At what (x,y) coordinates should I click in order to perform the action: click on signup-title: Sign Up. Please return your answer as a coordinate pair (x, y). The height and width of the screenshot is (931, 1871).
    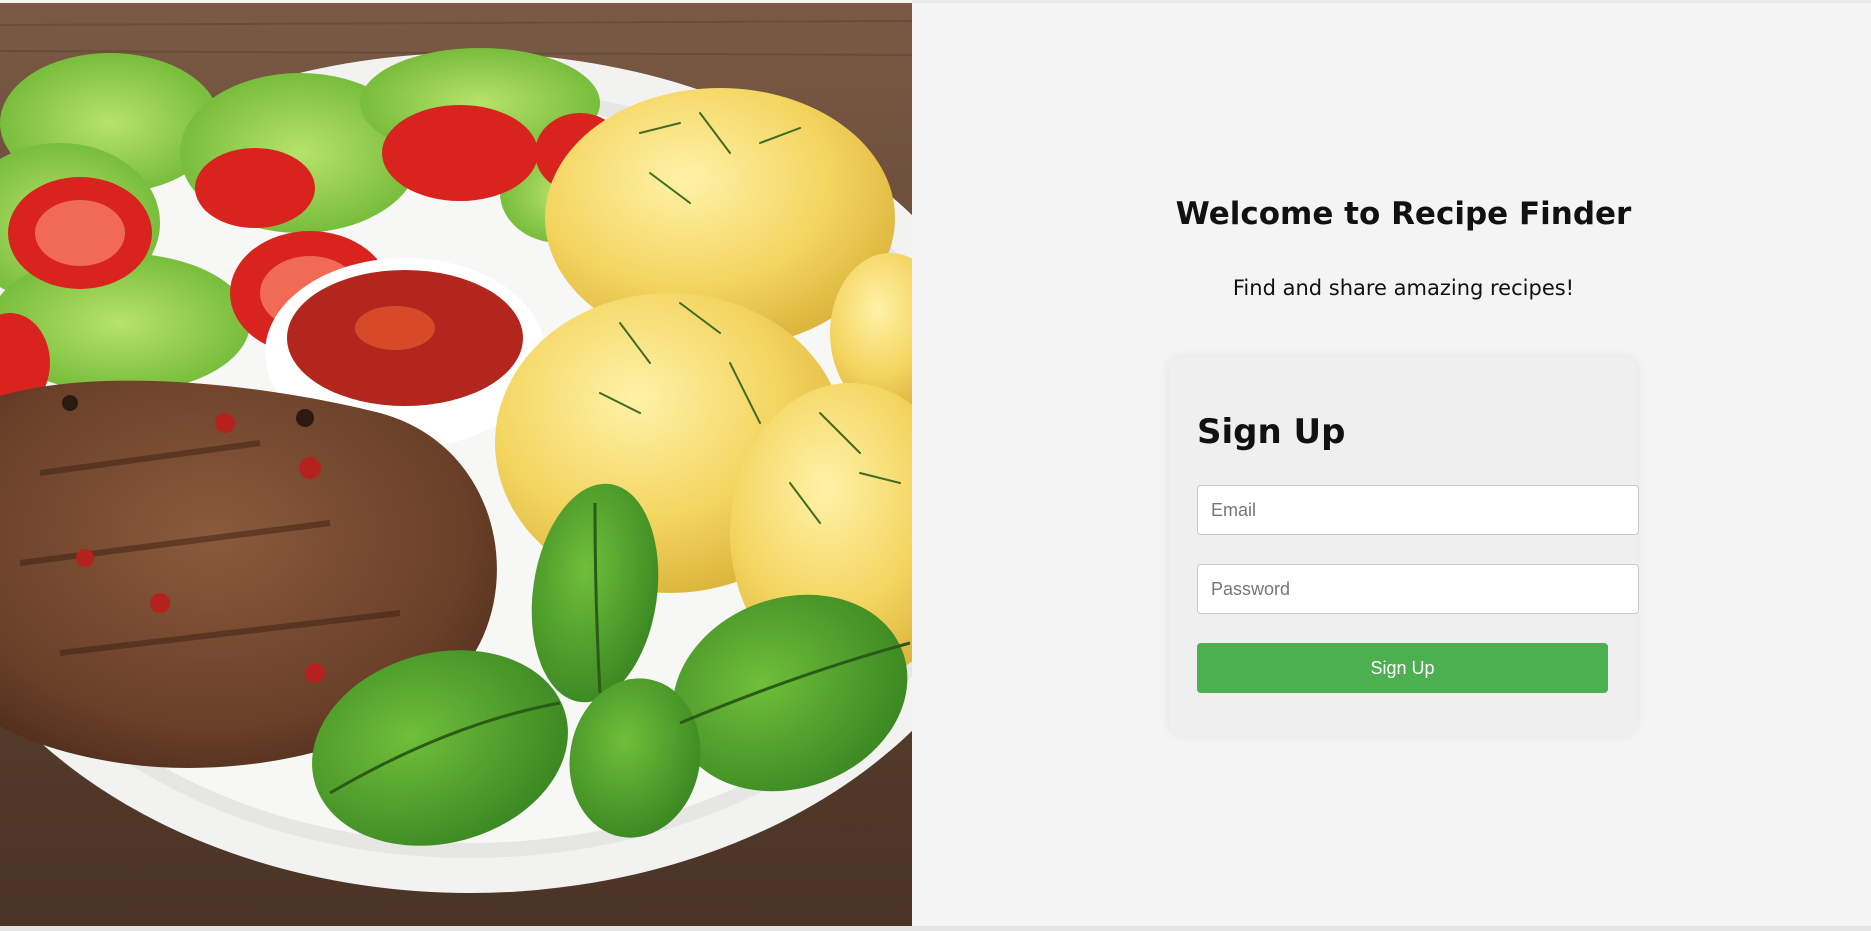
    Looking at the image, I should click on (1271, 432).